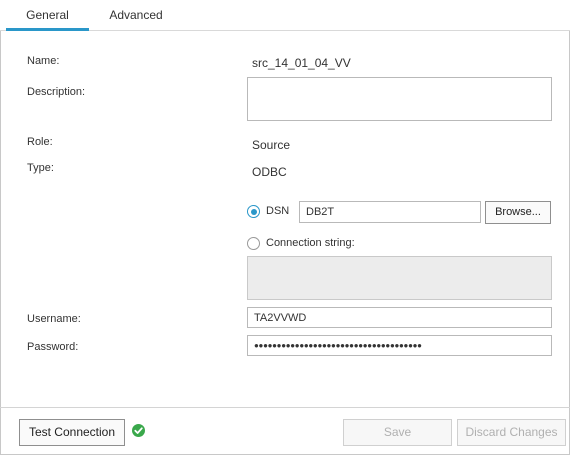  Describe the element at coordinates (136, 15) in the screenshot. I see `tab-advanced: Advanced` at that location.